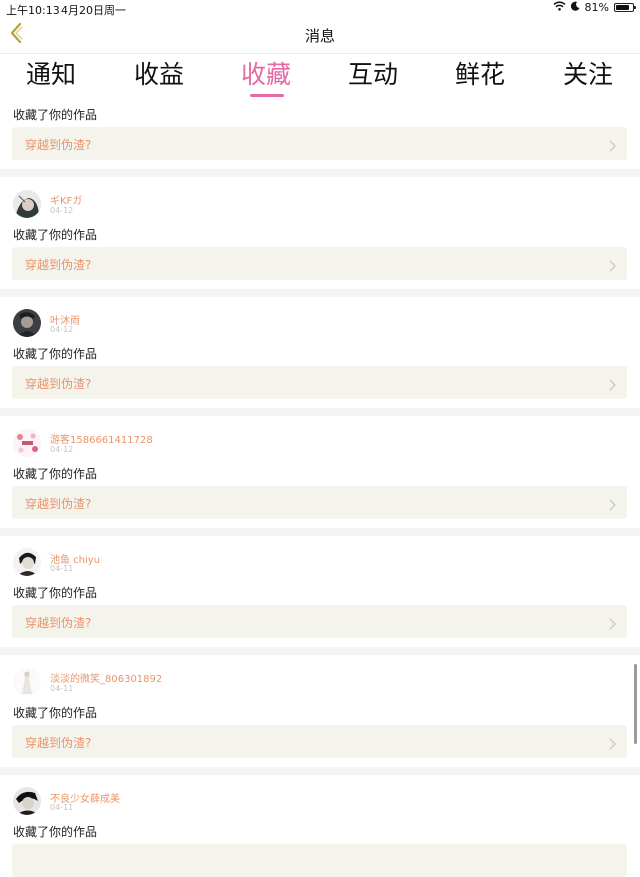 The width and height of the screenshot is (640, 877). I want to click on status-date: 4月20日周一, so click(93, 10).